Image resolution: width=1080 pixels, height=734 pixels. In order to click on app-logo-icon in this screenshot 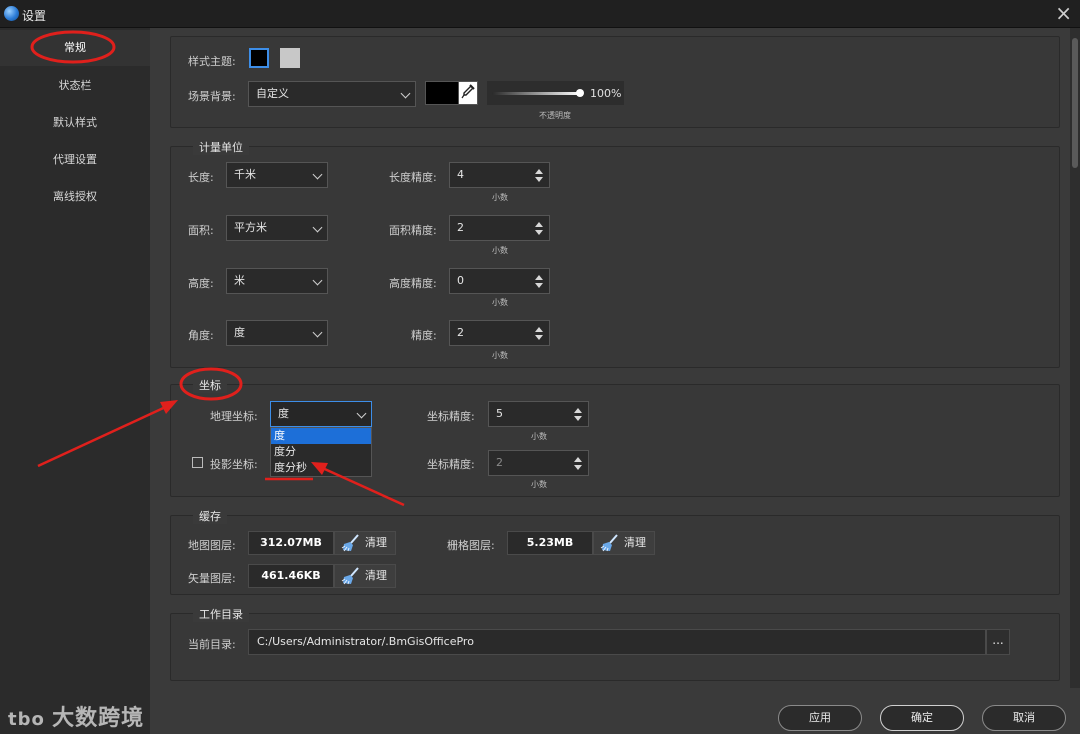, I will do `click(11, 13)`.